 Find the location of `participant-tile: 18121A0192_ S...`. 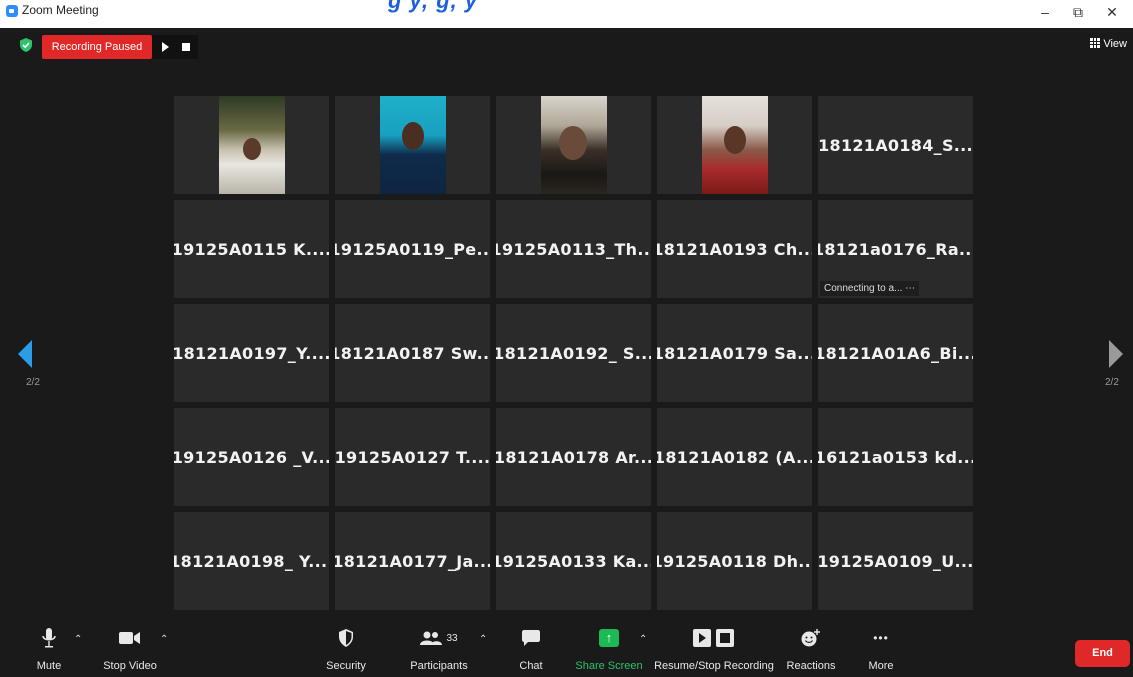

participant-tile: 18121A0192_ S... is located at coordinates (573, 353).